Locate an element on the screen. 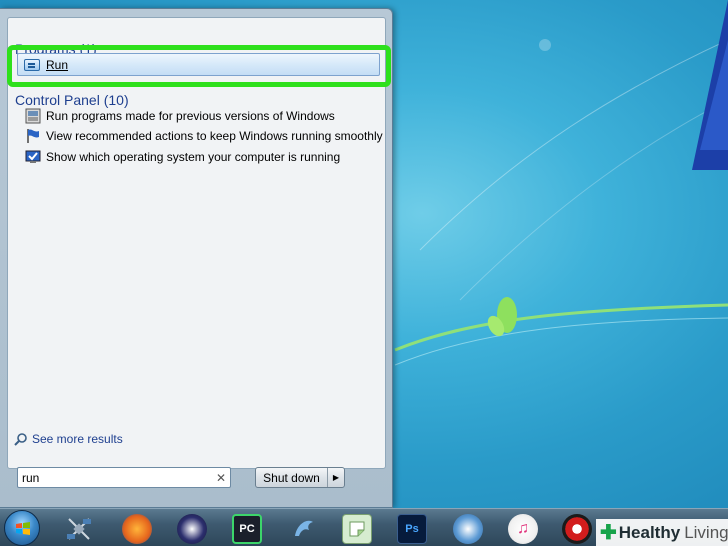 The height and width of the screenshot is (546, 728). highlight-frame is located at coordinates (199, 66).